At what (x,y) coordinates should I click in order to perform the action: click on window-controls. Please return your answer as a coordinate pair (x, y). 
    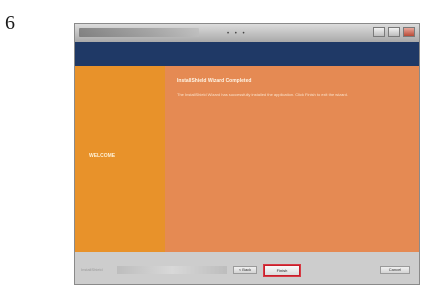
    Looking at the image, I should click on (394, 32).